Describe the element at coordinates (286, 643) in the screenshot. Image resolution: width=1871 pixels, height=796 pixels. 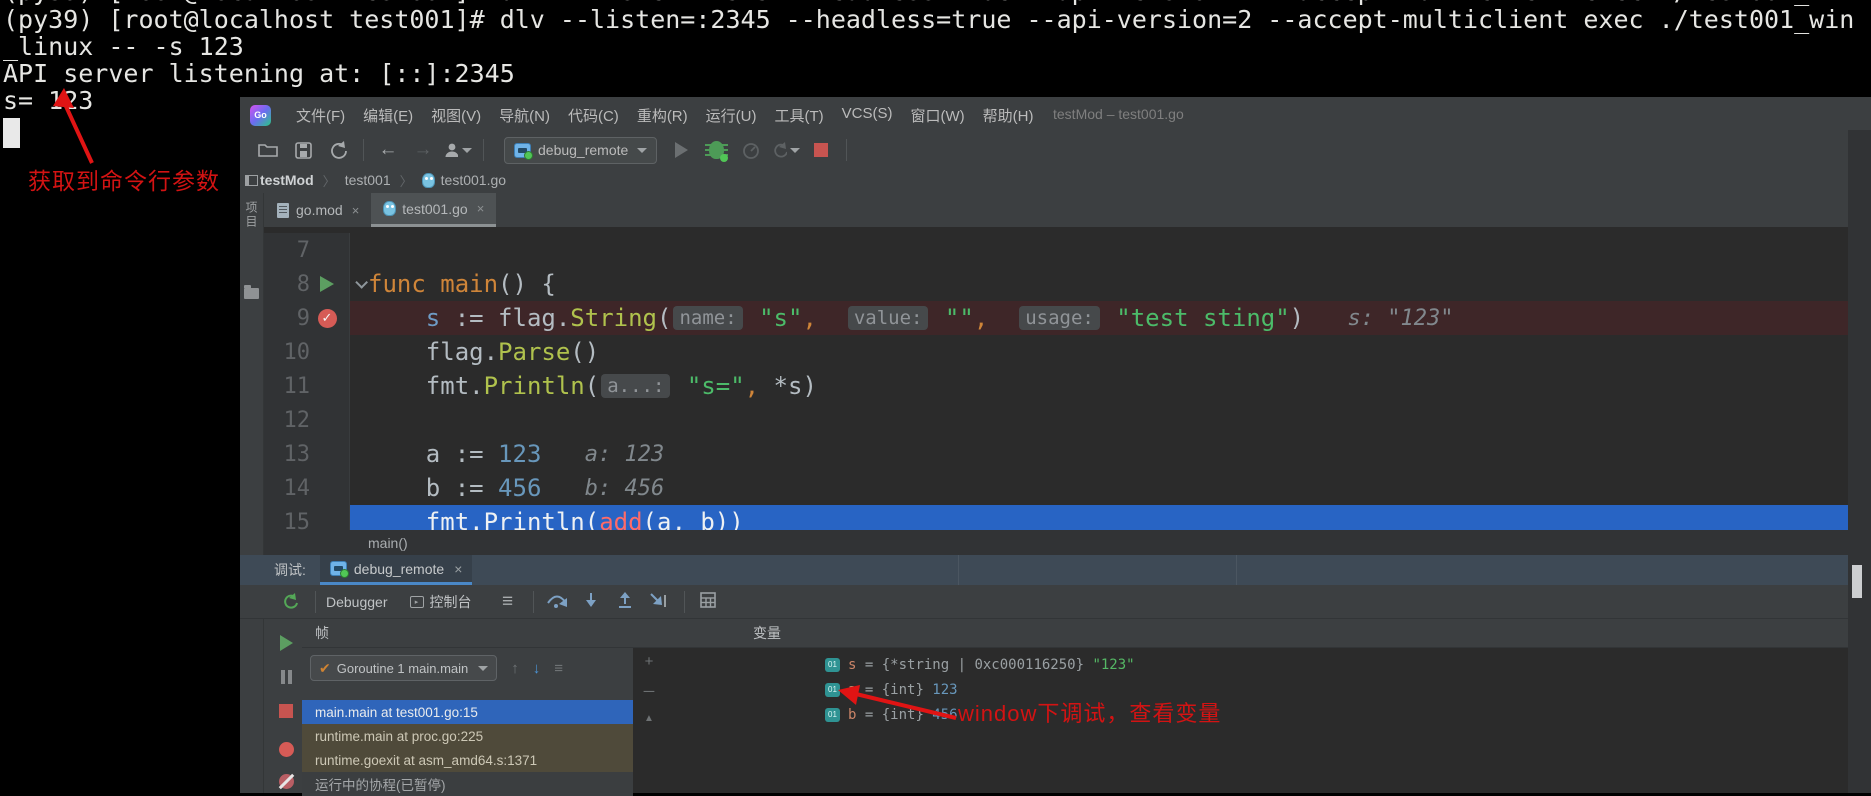
I see `resume-icon` at that location.